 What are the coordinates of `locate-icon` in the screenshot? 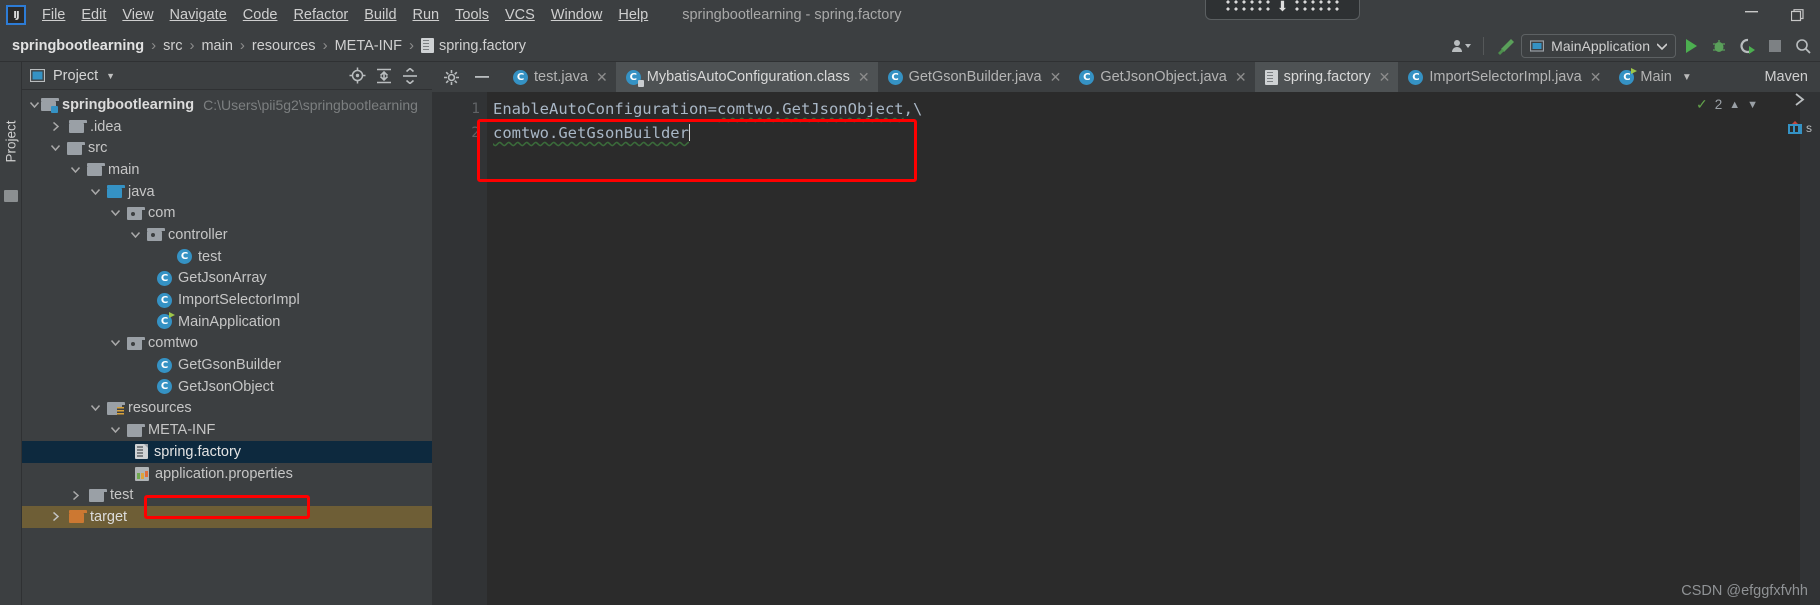 It's located at (357, 75).